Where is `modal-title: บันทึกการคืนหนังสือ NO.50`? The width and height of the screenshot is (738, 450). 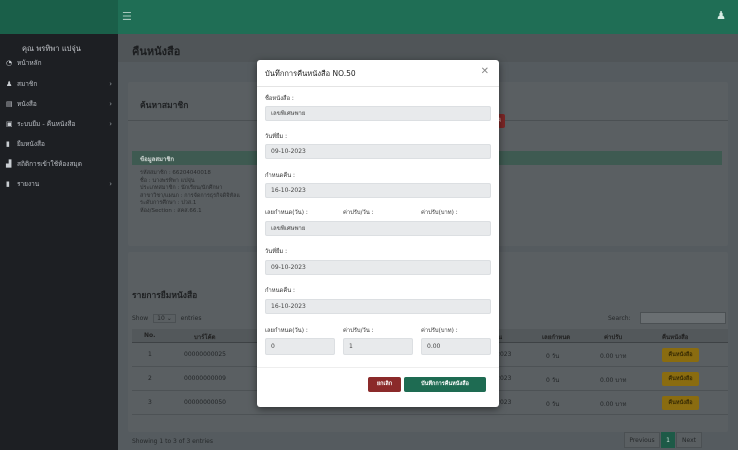 modal-title: บันทึกการคืนหนังสือ NO.50 is located at coordinates (310, 73).